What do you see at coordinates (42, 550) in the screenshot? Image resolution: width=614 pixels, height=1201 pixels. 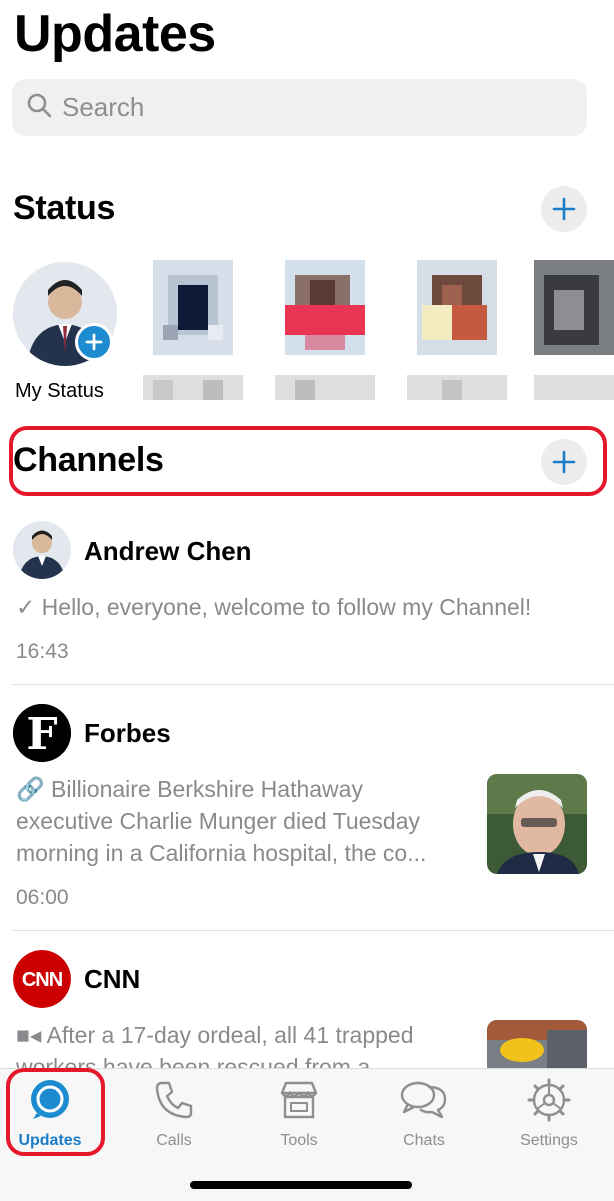 I see `channel-avatar` at bounding box center [42, 550].